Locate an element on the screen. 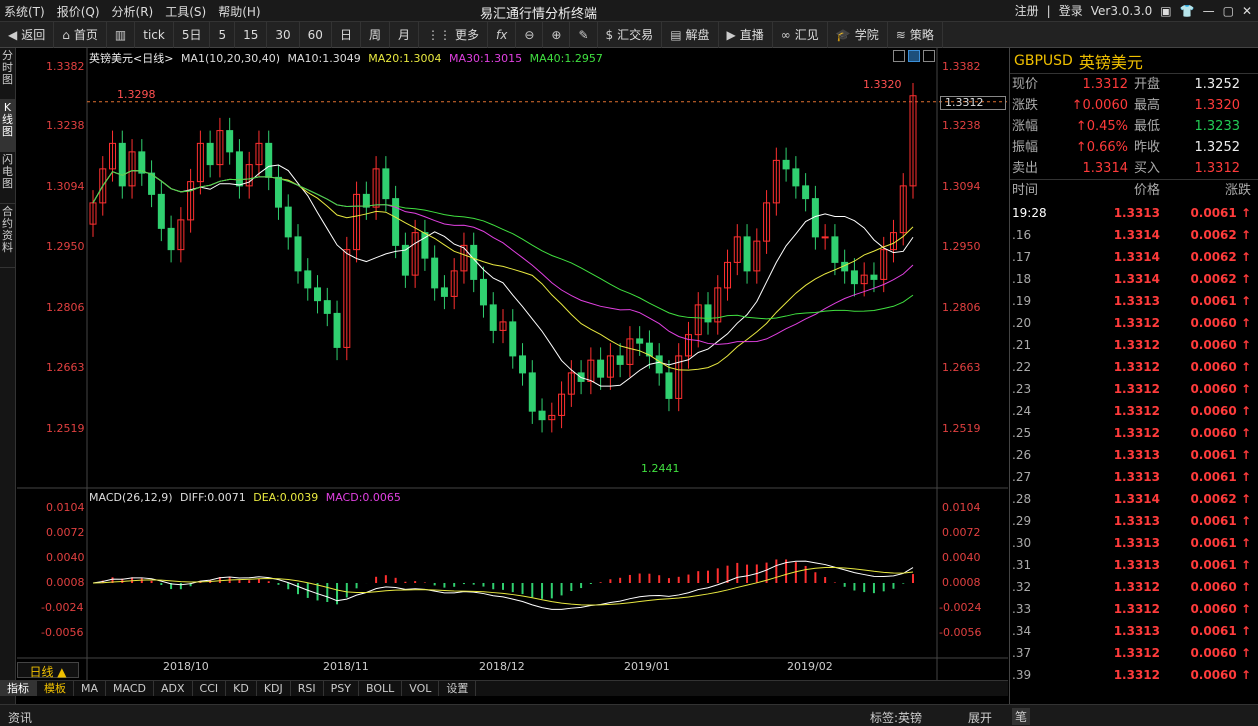 The image size is (1258, 726). period-week: 周 is located at coordinates (375, 34).